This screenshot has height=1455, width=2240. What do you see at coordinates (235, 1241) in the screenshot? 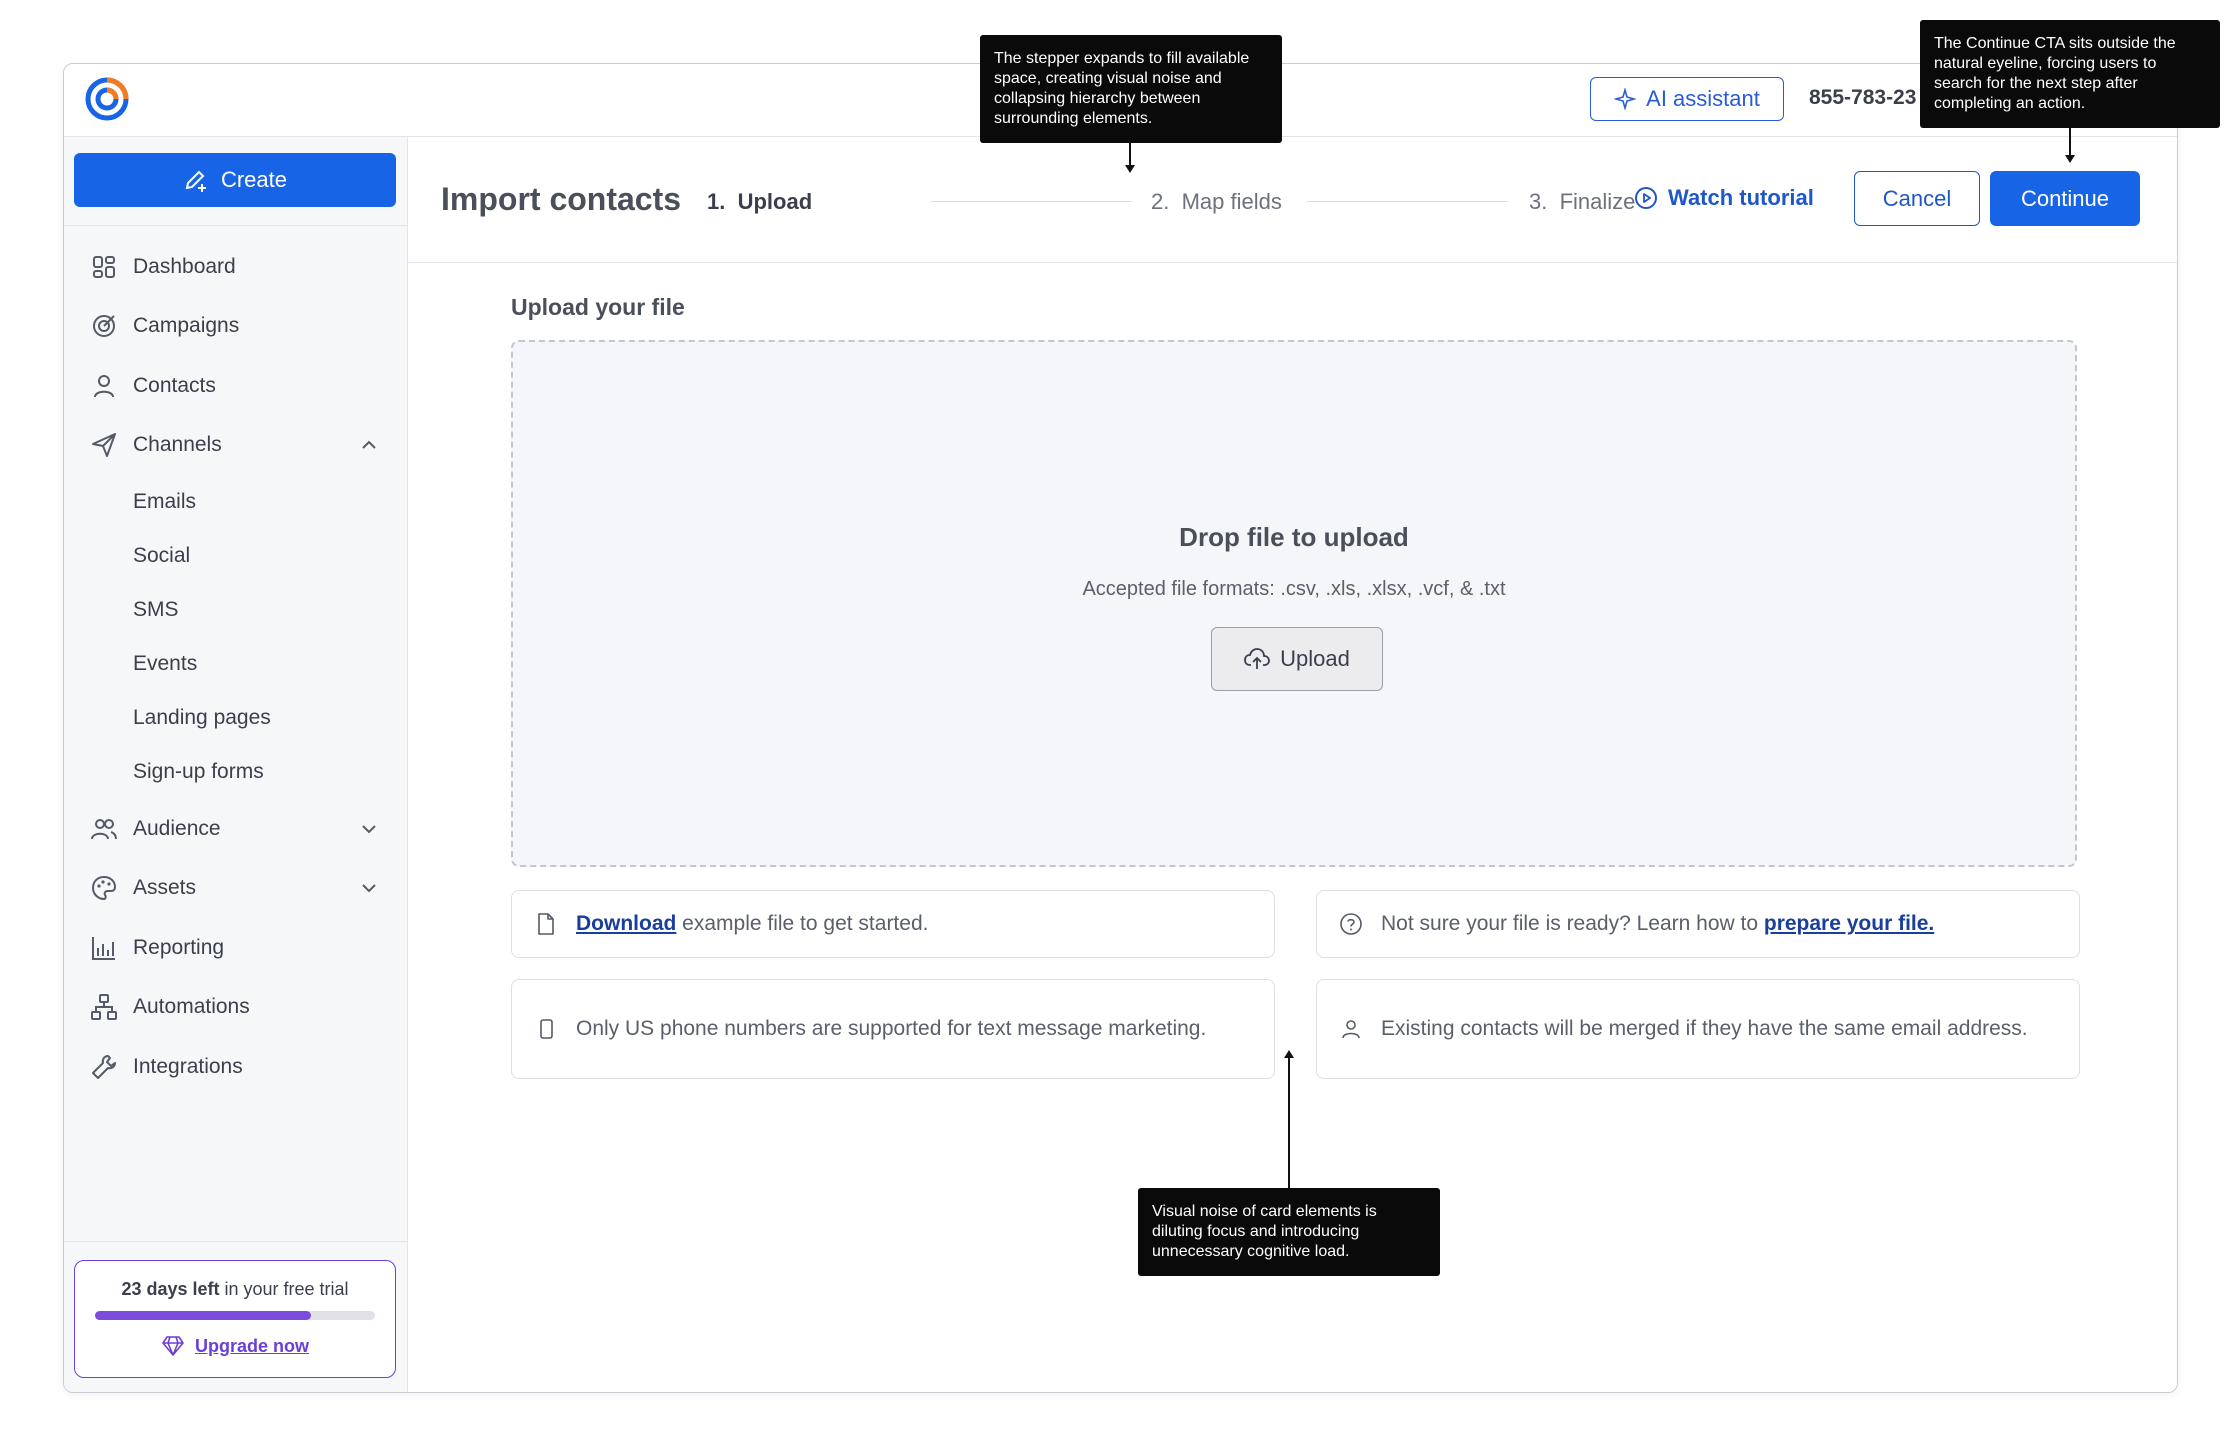
I see `sidebar-divider` at bounding box center [235, 1241].